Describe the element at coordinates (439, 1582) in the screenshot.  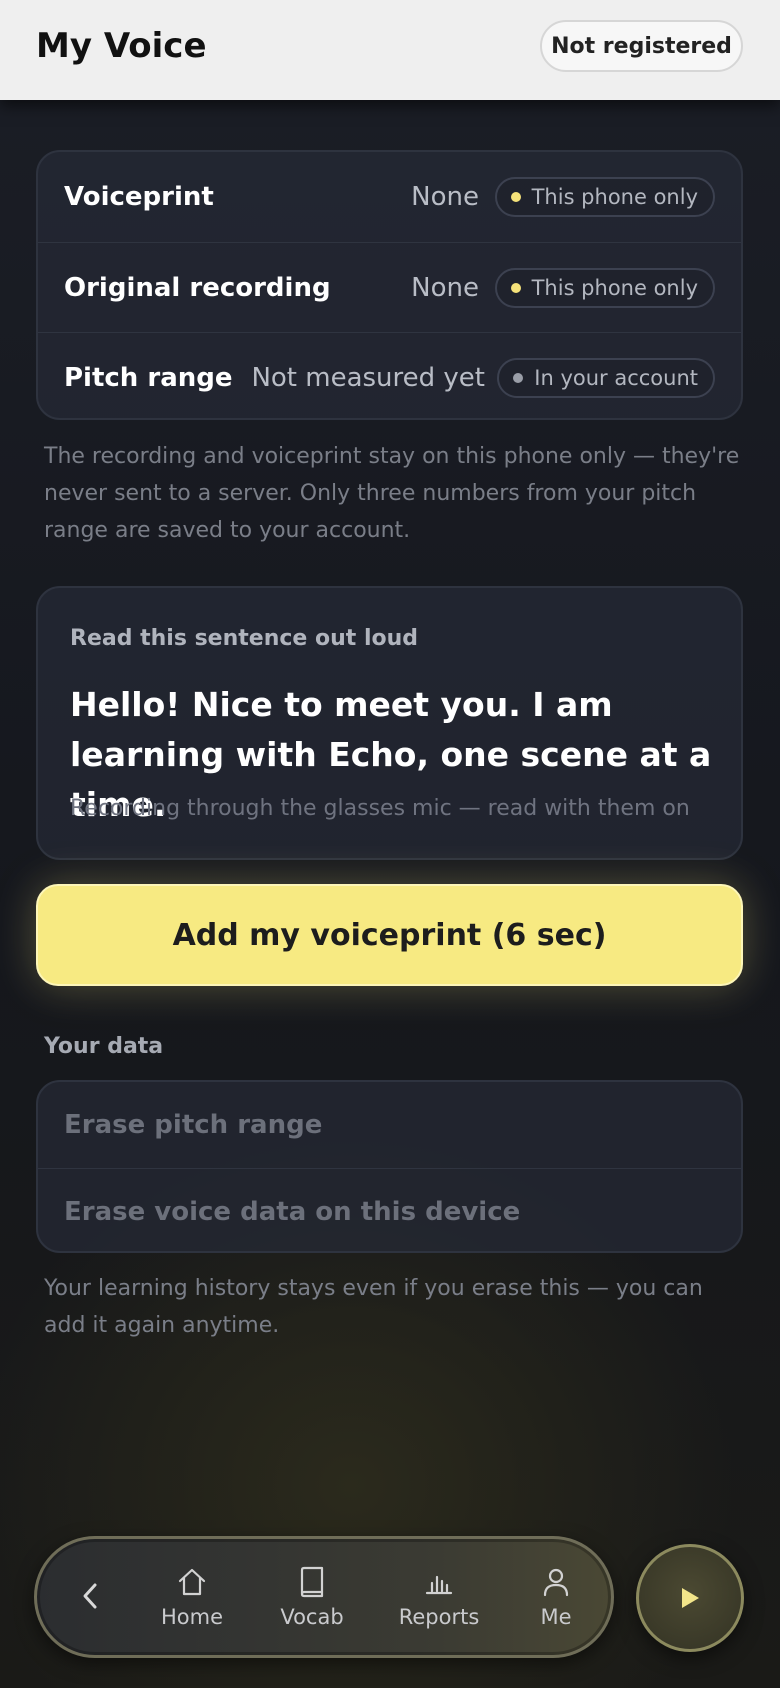
I see `bar-chart-icon` at that location.